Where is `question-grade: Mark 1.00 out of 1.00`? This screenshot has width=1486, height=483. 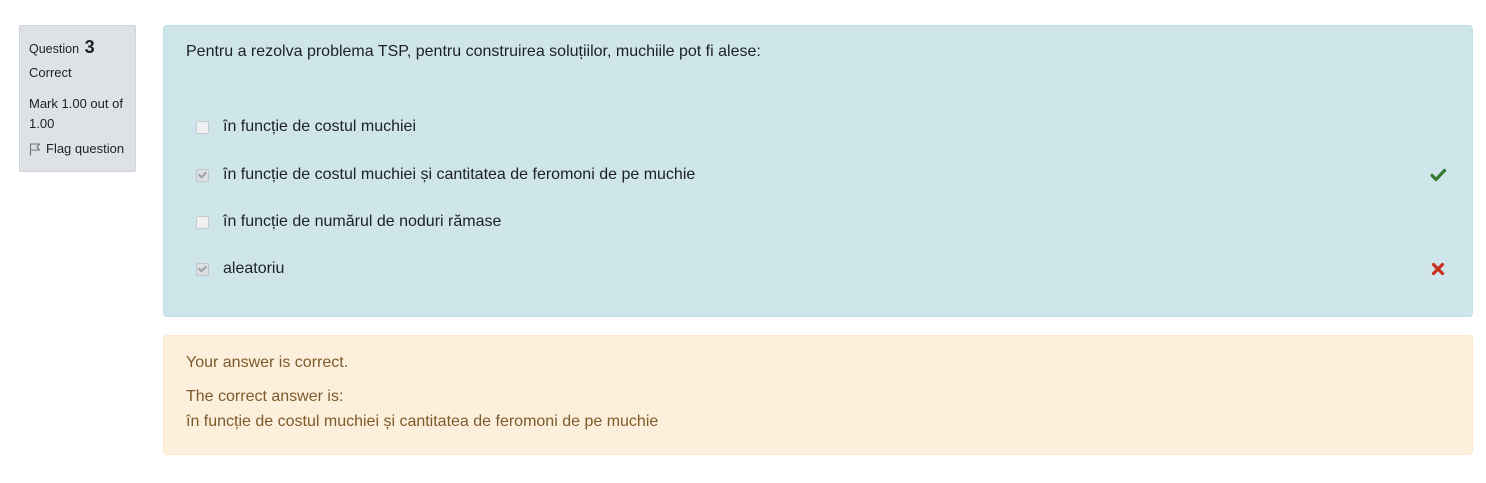 question-grade: Mark 1.00 out of 1.00 is located at coordinates (76, 113).